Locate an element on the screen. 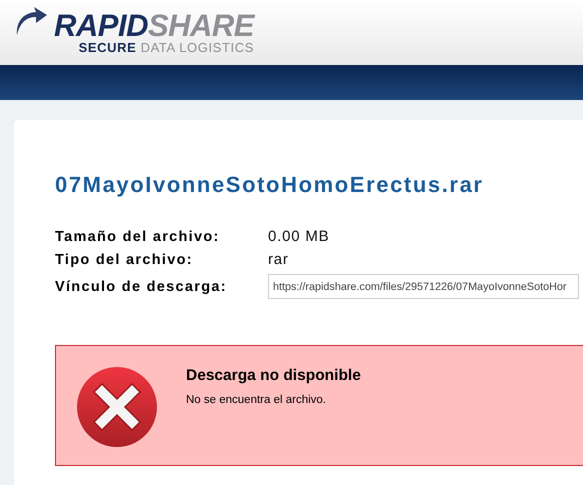 The height and width of the screenshot is (485, 583). detail-label: Tamaño del archivo: is located at coordinates (138, 236).